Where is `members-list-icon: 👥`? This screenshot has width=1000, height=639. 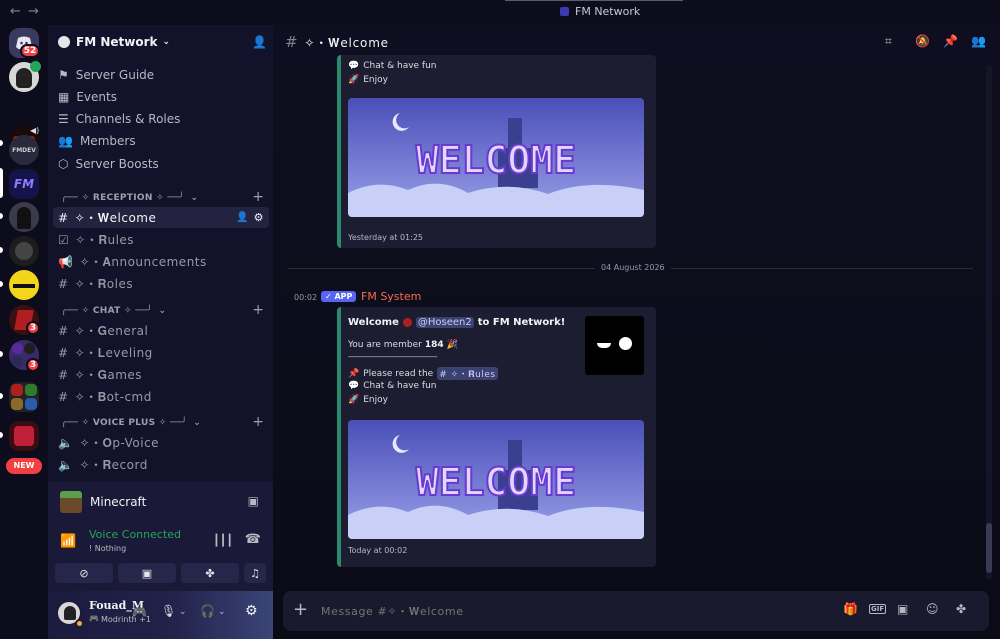
members-list-icon: 👥 is located at coordinates (979, 41).